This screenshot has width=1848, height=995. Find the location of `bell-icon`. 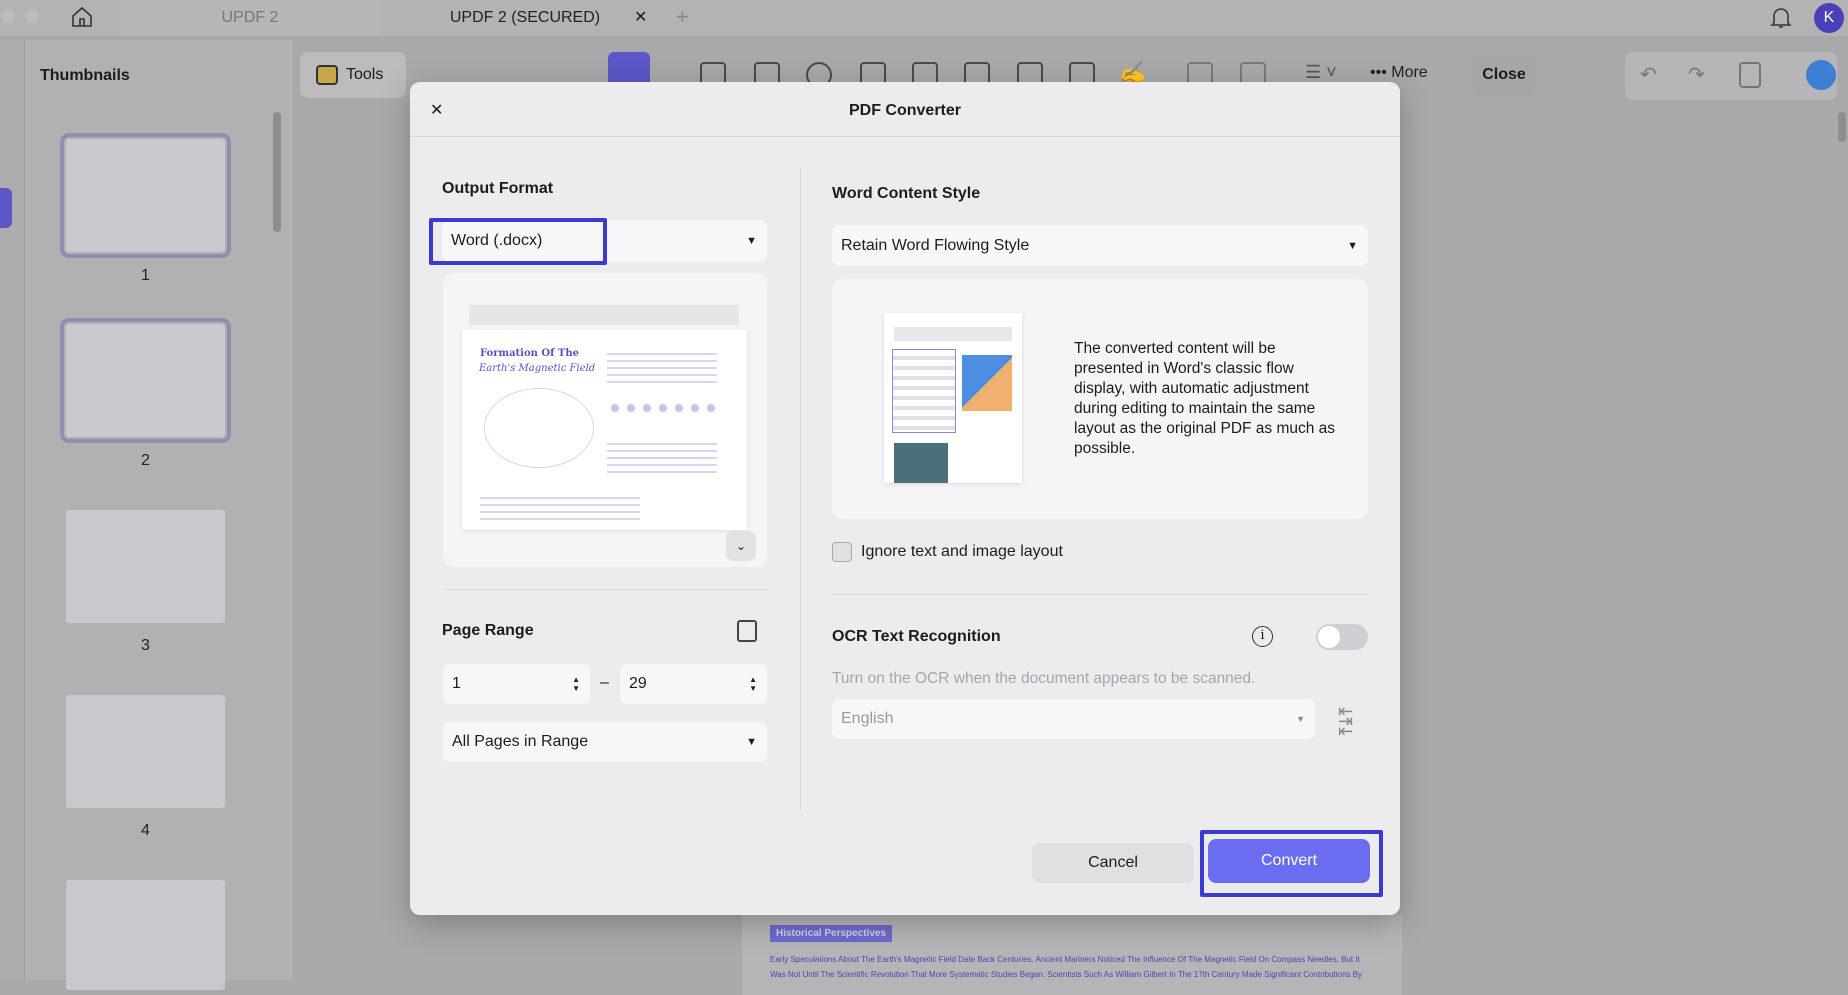

bell-icon is located at coordinates (1781, 18).